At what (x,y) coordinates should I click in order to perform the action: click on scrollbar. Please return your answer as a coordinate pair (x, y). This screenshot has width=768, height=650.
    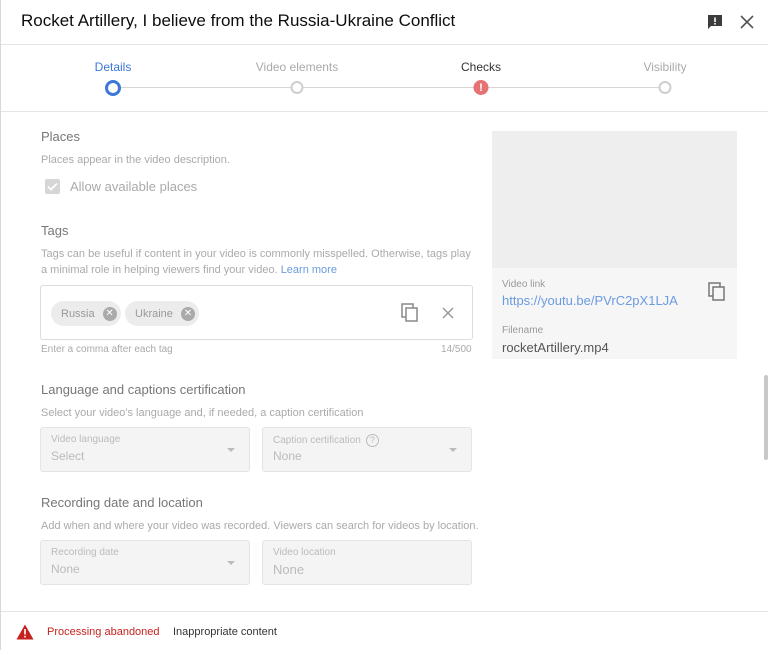
    Looking at the image, I should click on (766, 417).